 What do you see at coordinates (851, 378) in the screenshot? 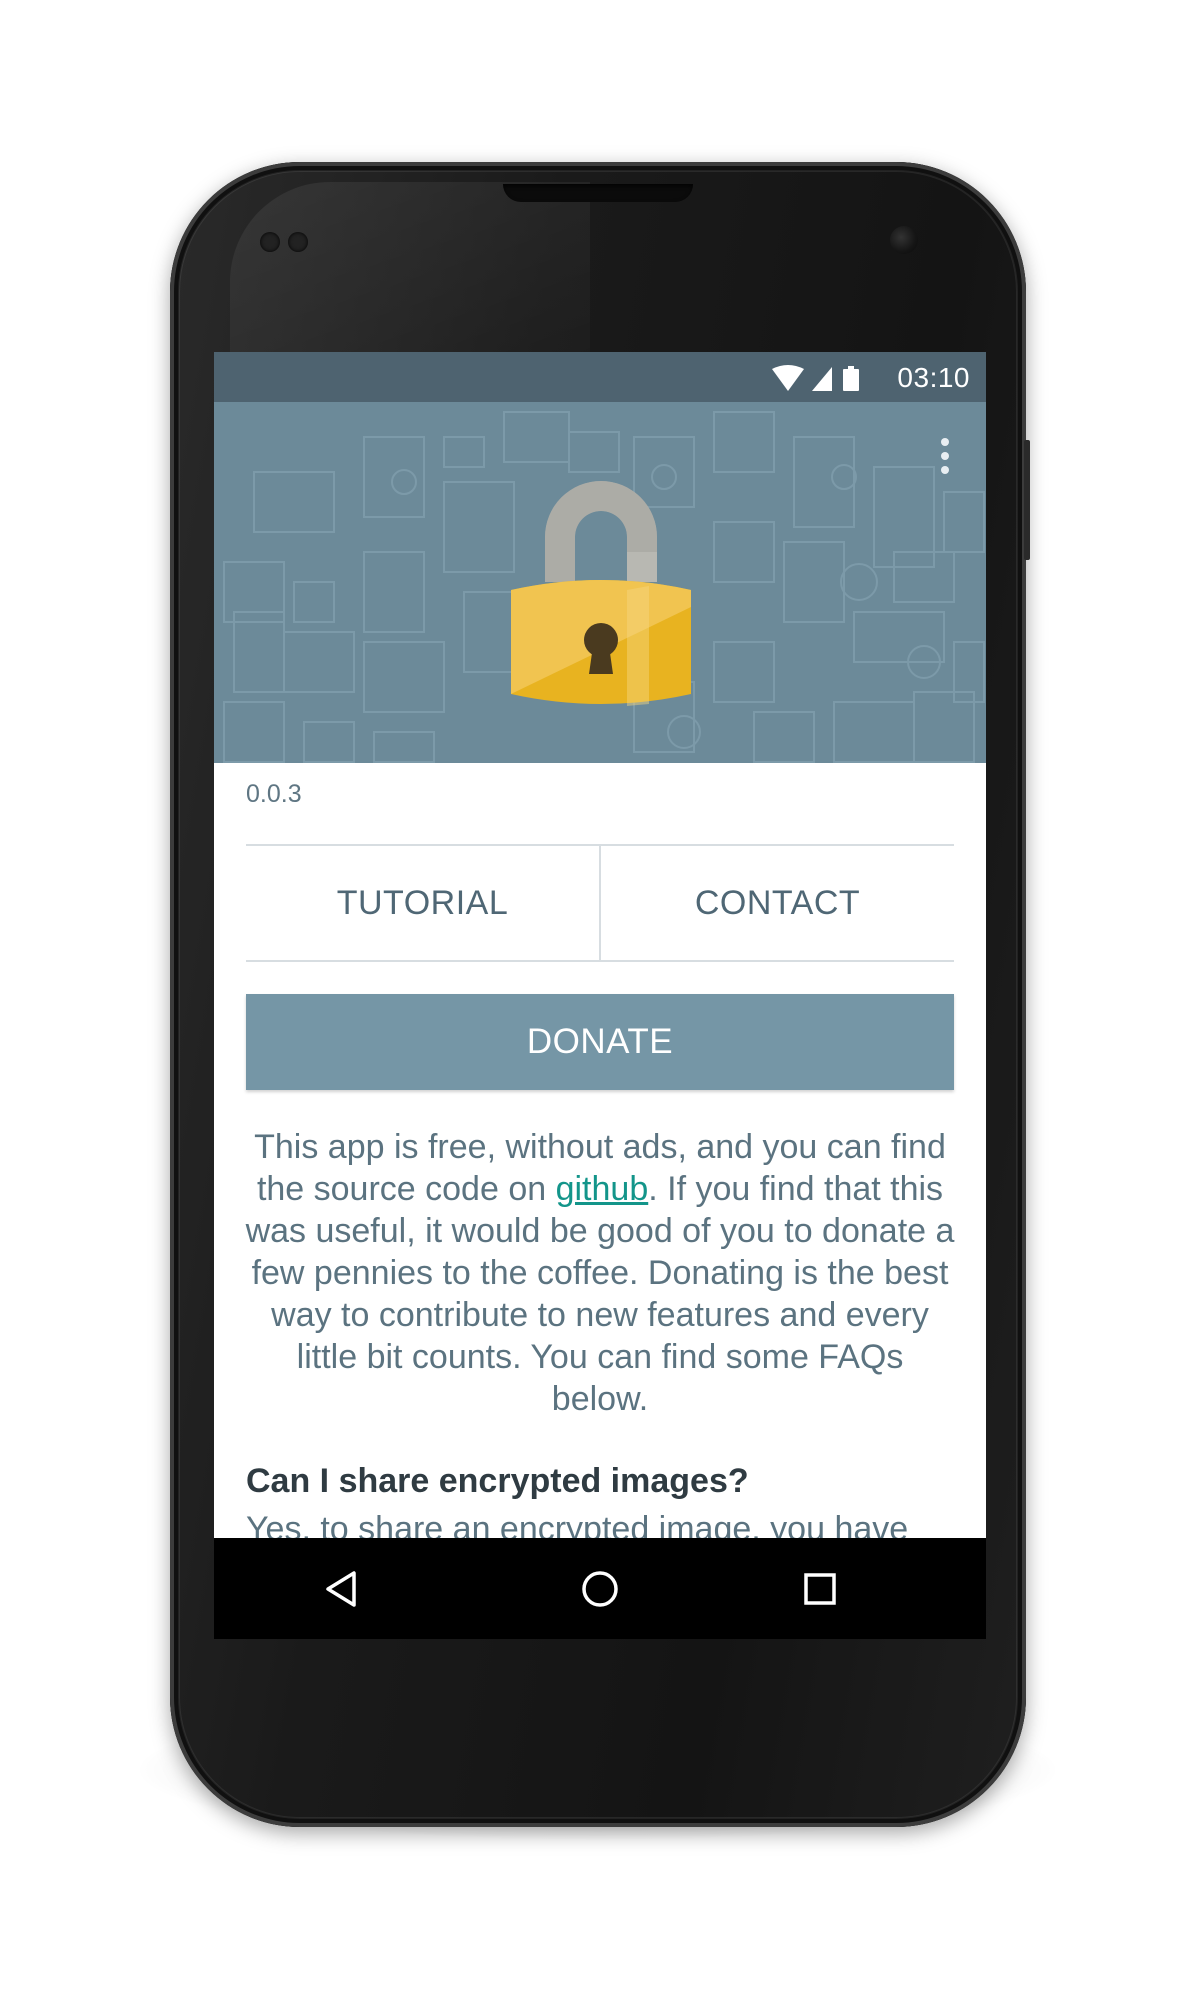
I see `battery-icon` at bounding box center [851, 378].